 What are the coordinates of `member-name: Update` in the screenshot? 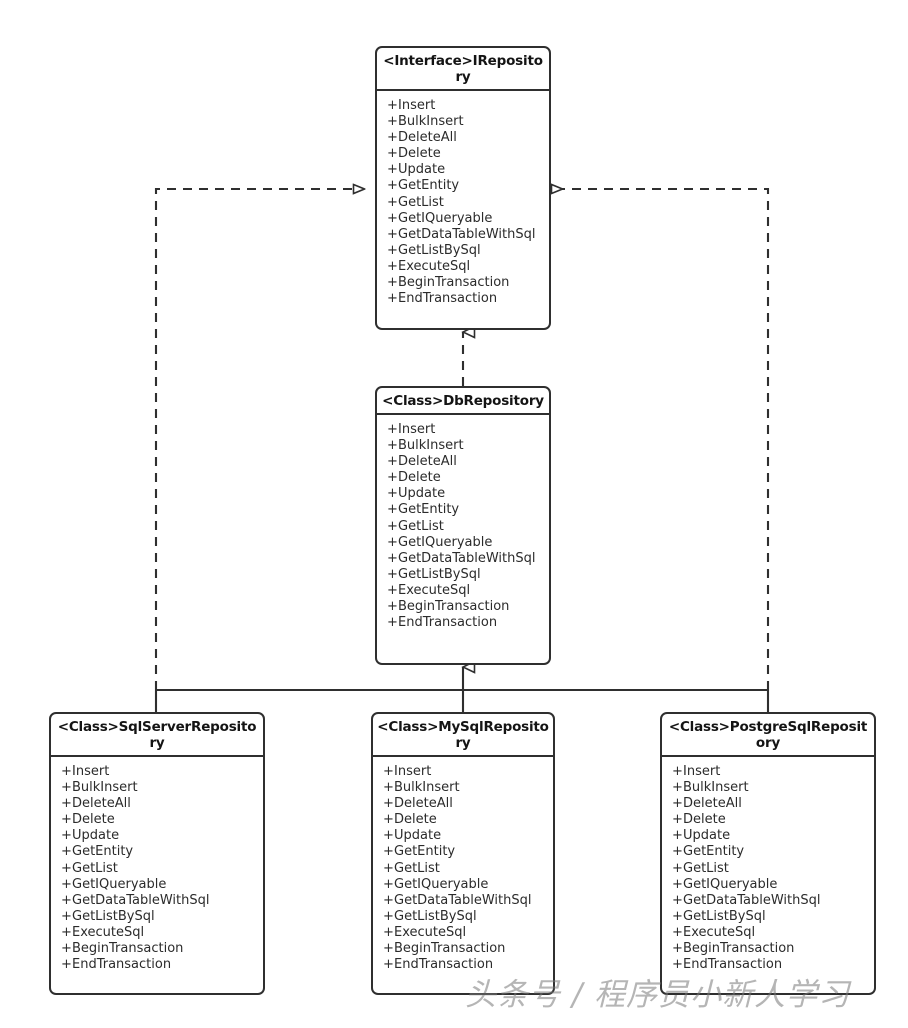 It's located at (707, 836).